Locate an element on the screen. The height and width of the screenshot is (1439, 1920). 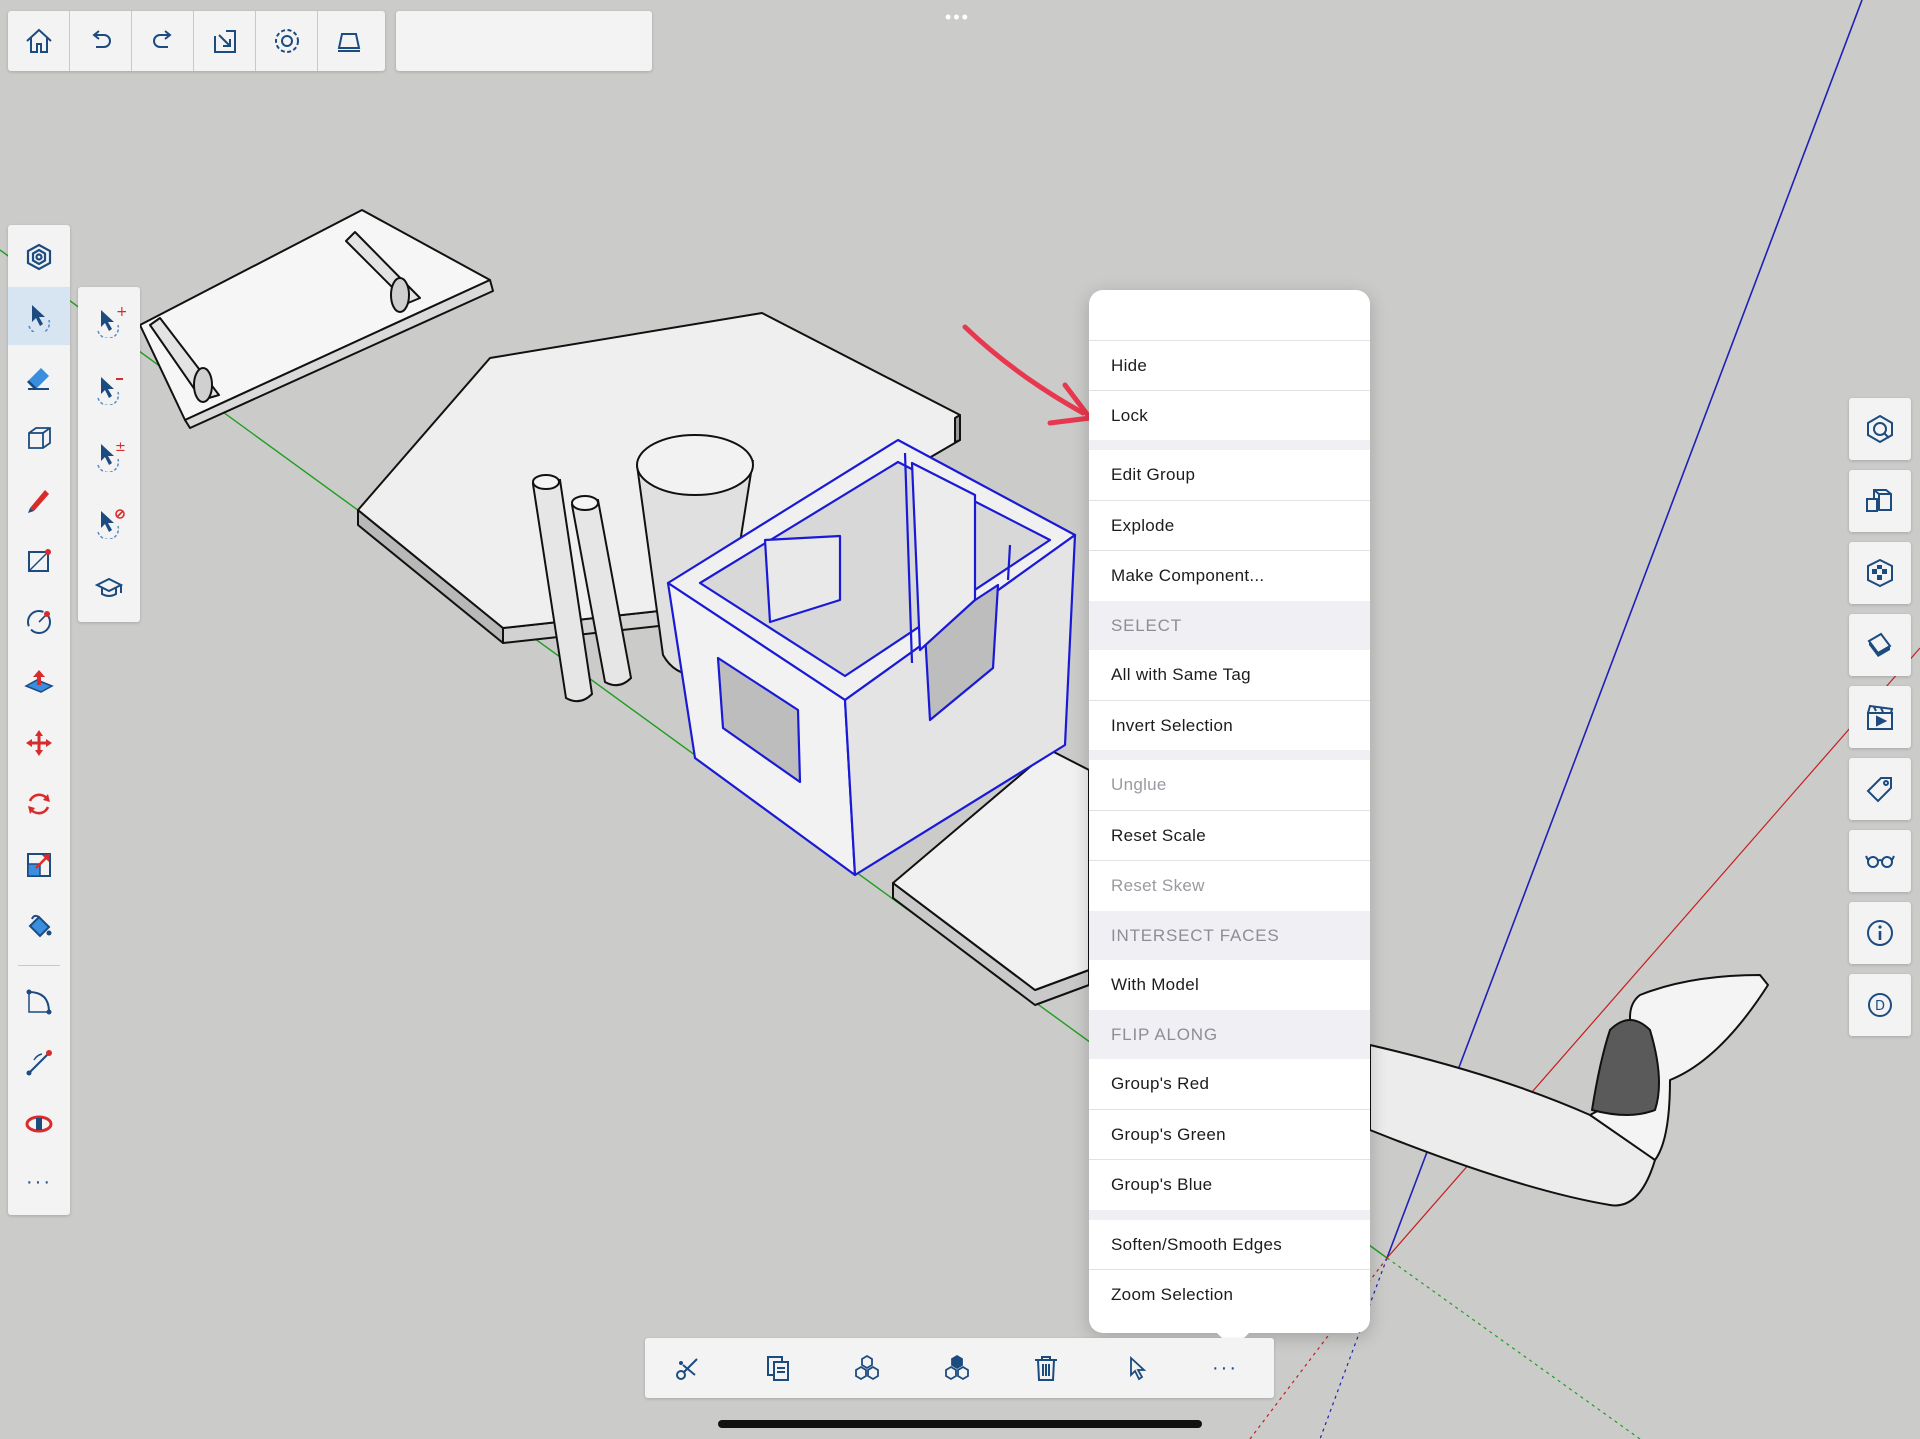
home-indicator is located at coordinates (960, 1424).